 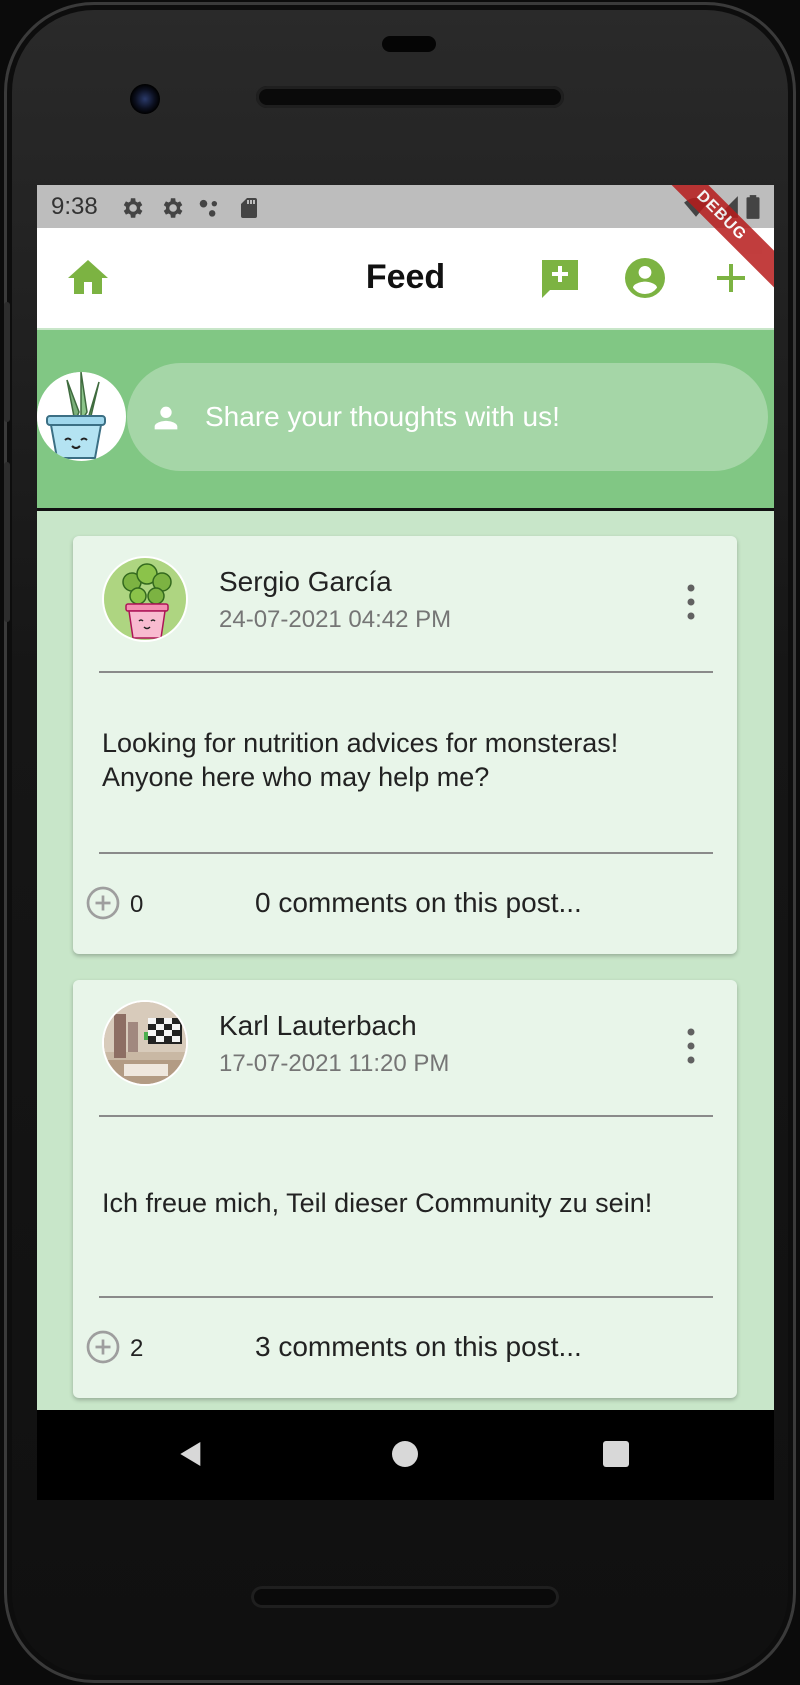 I want to click on plant-pot-image, so click(x=145, y=599).